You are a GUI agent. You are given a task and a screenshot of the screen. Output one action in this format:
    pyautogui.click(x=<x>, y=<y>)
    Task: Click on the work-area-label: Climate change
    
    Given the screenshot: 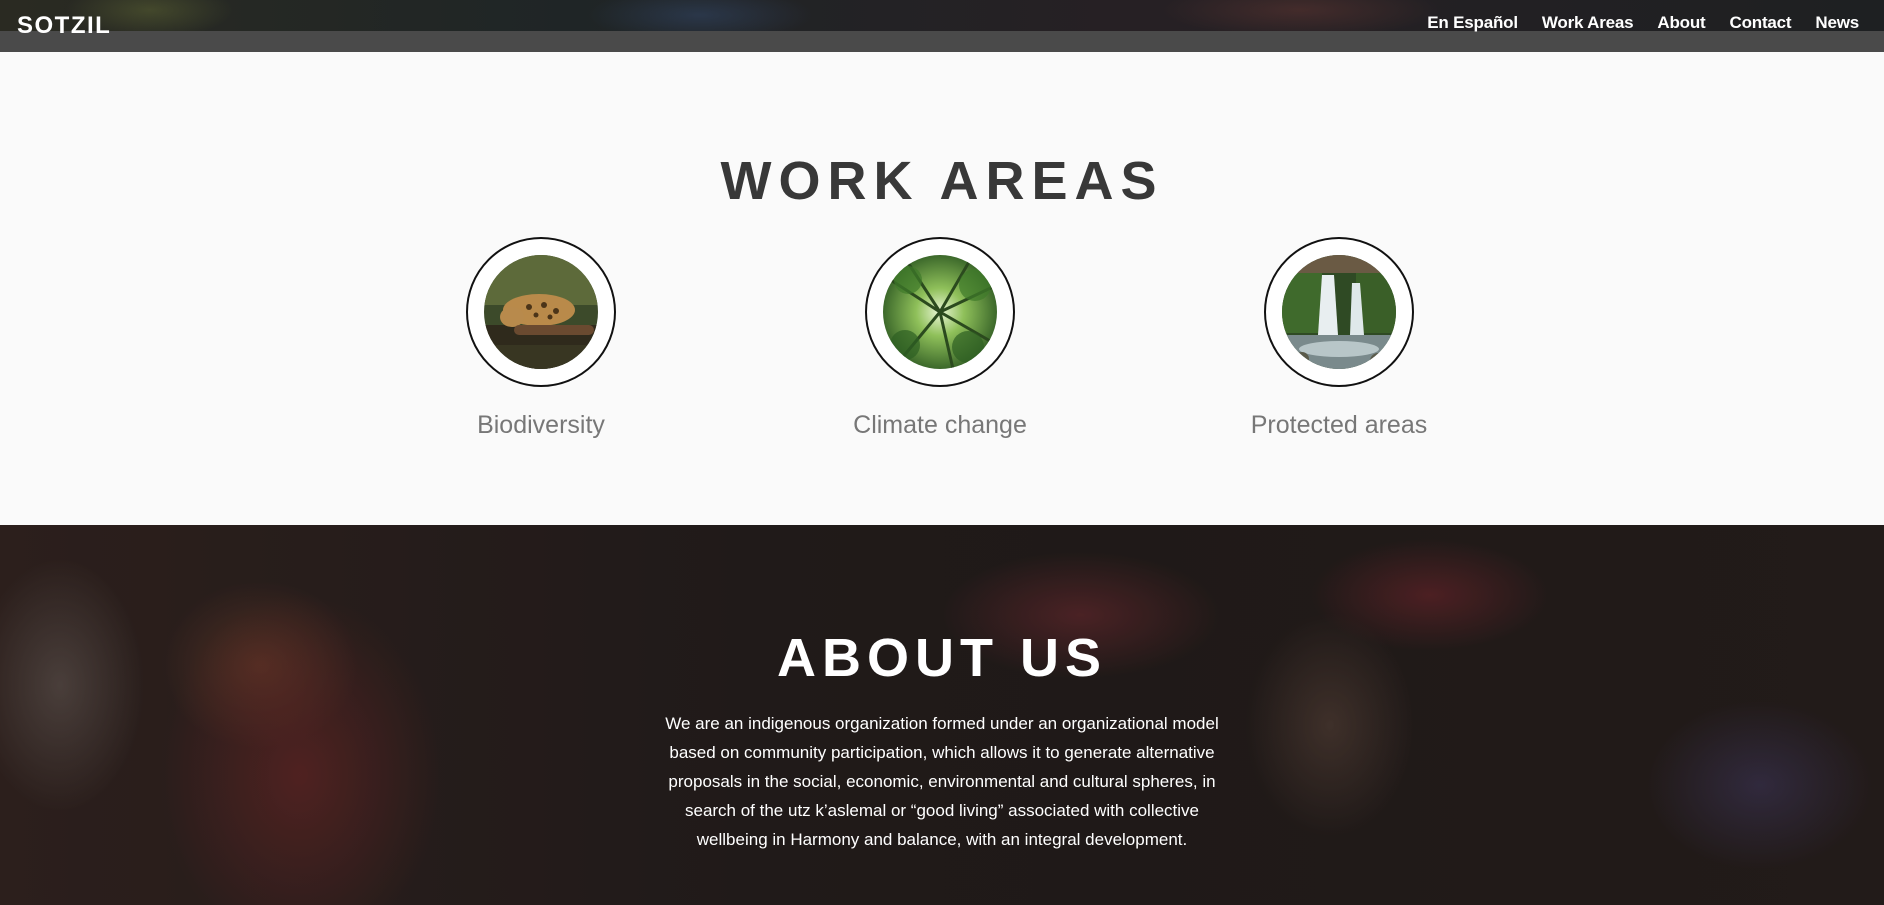 What is the action you would take?
    pyautogui.click(x=940, y=425)
    